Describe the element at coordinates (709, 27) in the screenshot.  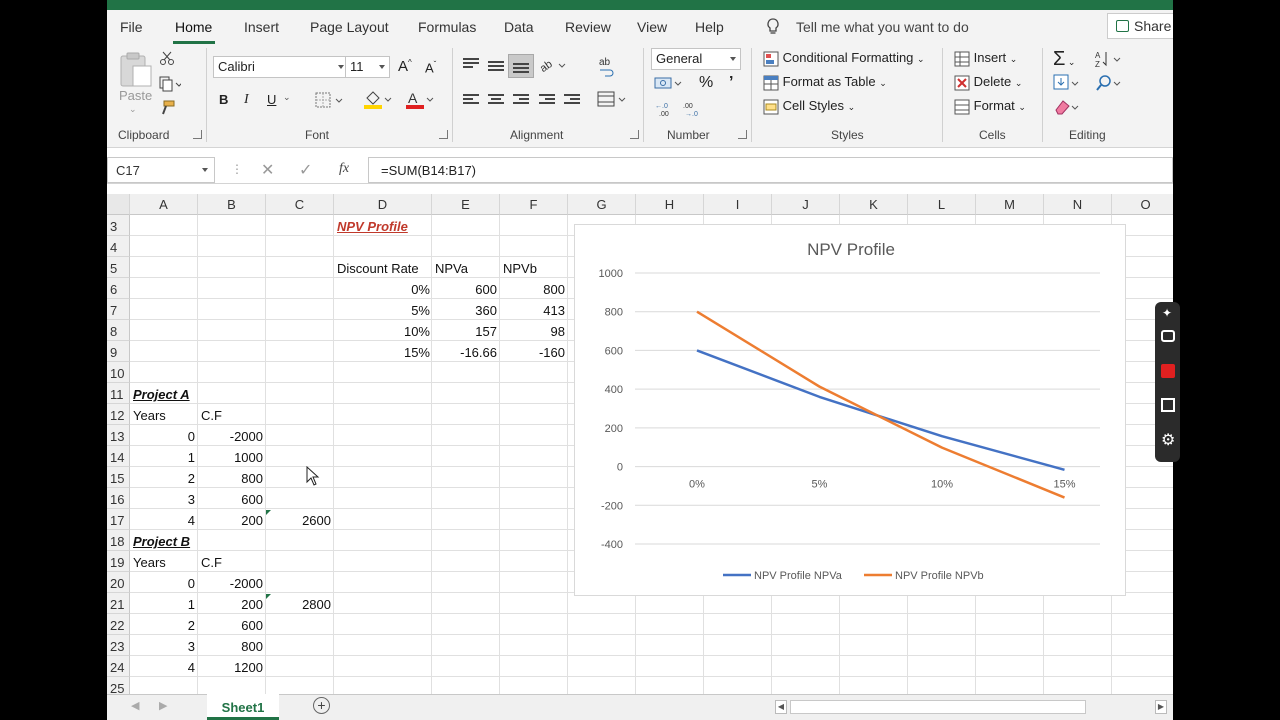
I see `menu-help: Help` at that location.